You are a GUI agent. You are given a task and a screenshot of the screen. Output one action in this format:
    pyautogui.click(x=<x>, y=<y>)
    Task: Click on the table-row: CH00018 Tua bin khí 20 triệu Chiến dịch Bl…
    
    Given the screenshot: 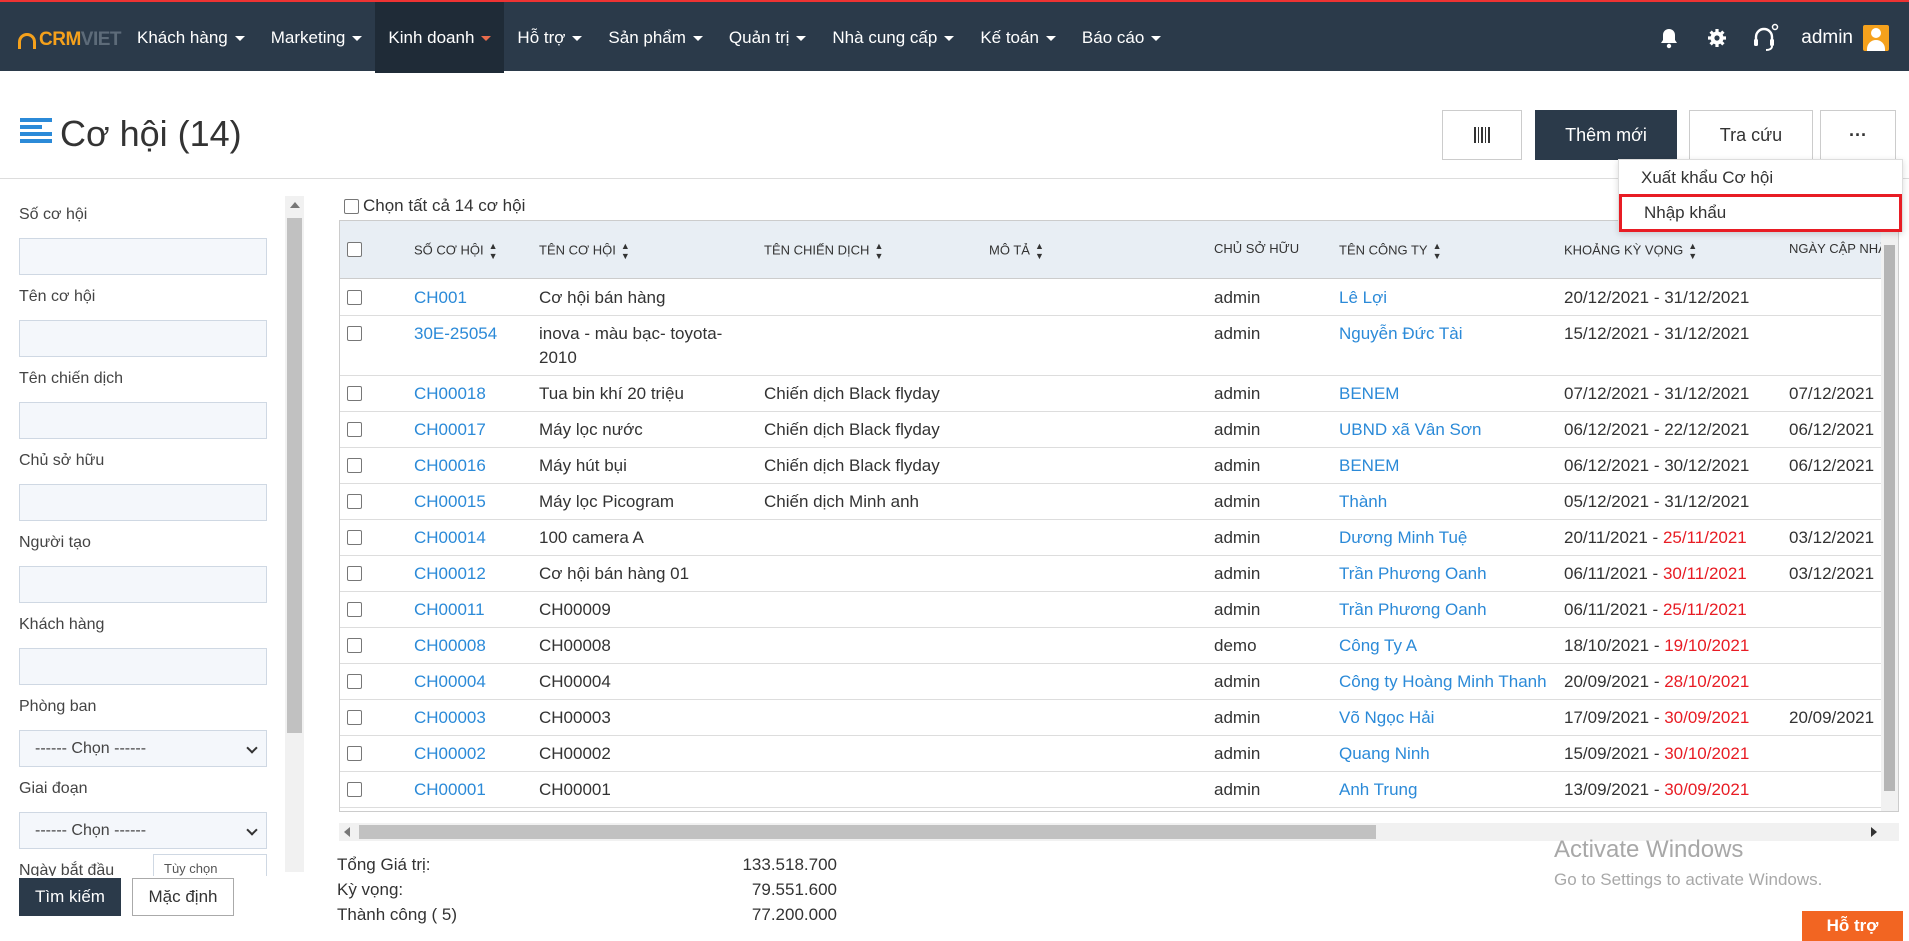 What is the action you would take?
    pyautogui.click(x=1111, y=394)
    